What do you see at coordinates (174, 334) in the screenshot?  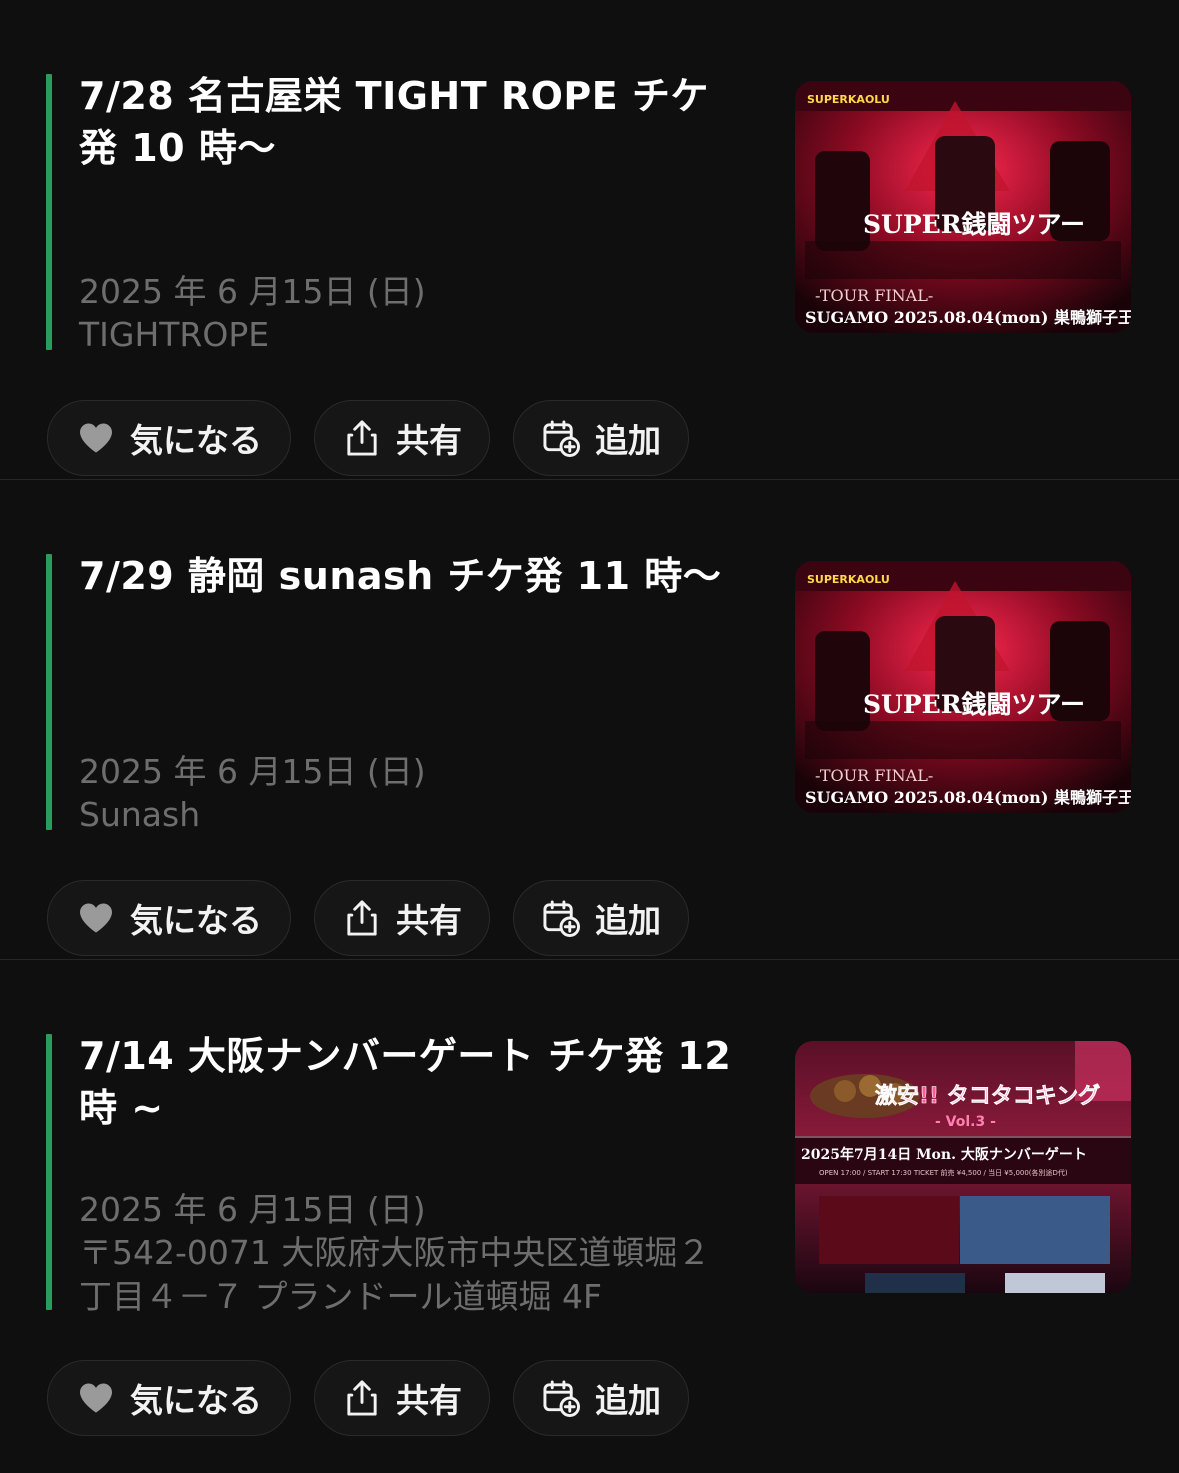 I see `event-venue: TIGHTROPE` at bounding box center [174, 334].